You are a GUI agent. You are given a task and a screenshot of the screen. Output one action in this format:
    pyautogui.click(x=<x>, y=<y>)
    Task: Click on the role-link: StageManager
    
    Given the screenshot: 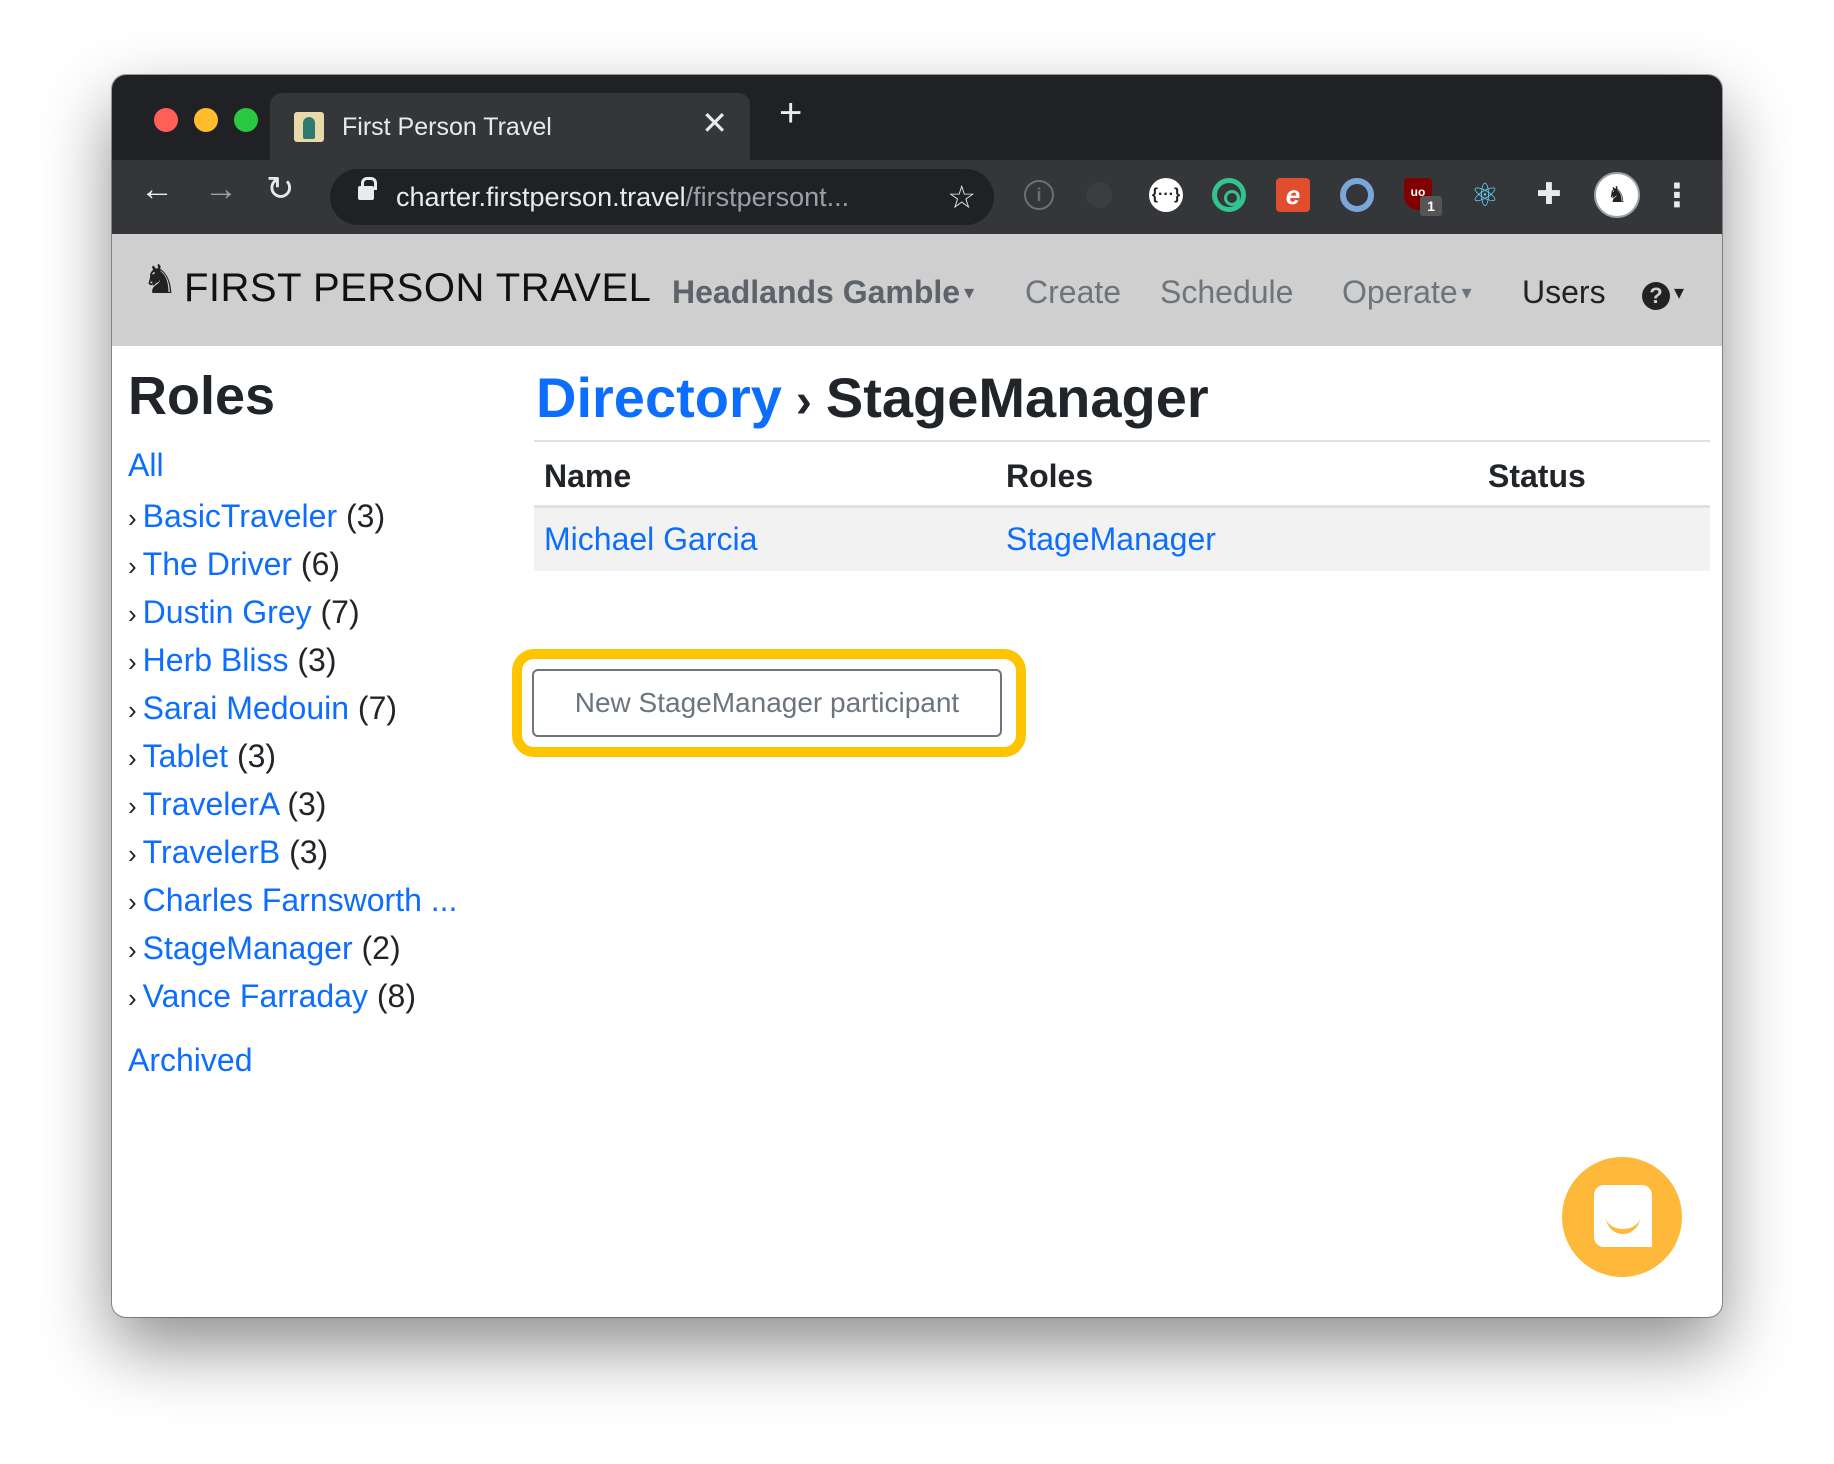 What is the action you would take?
    pyautogui.click(x=248, y=948)
    